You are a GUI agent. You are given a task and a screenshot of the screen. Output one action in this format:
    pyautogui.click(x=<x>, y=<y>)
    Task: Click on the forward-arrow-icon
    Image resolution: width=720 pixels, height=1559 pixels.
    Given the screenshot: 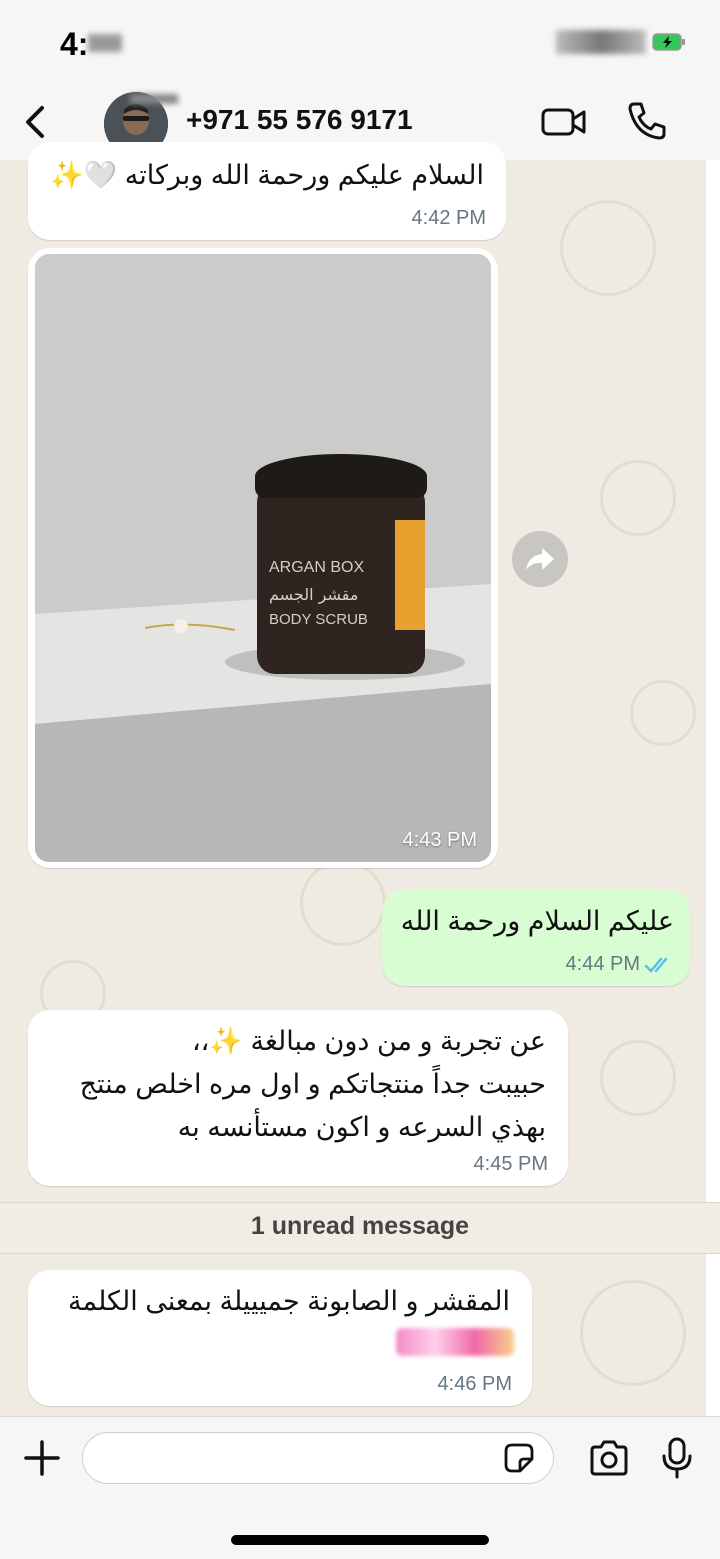 What is the action you would take?
    pyautogui.click(x=540, y=559)
    